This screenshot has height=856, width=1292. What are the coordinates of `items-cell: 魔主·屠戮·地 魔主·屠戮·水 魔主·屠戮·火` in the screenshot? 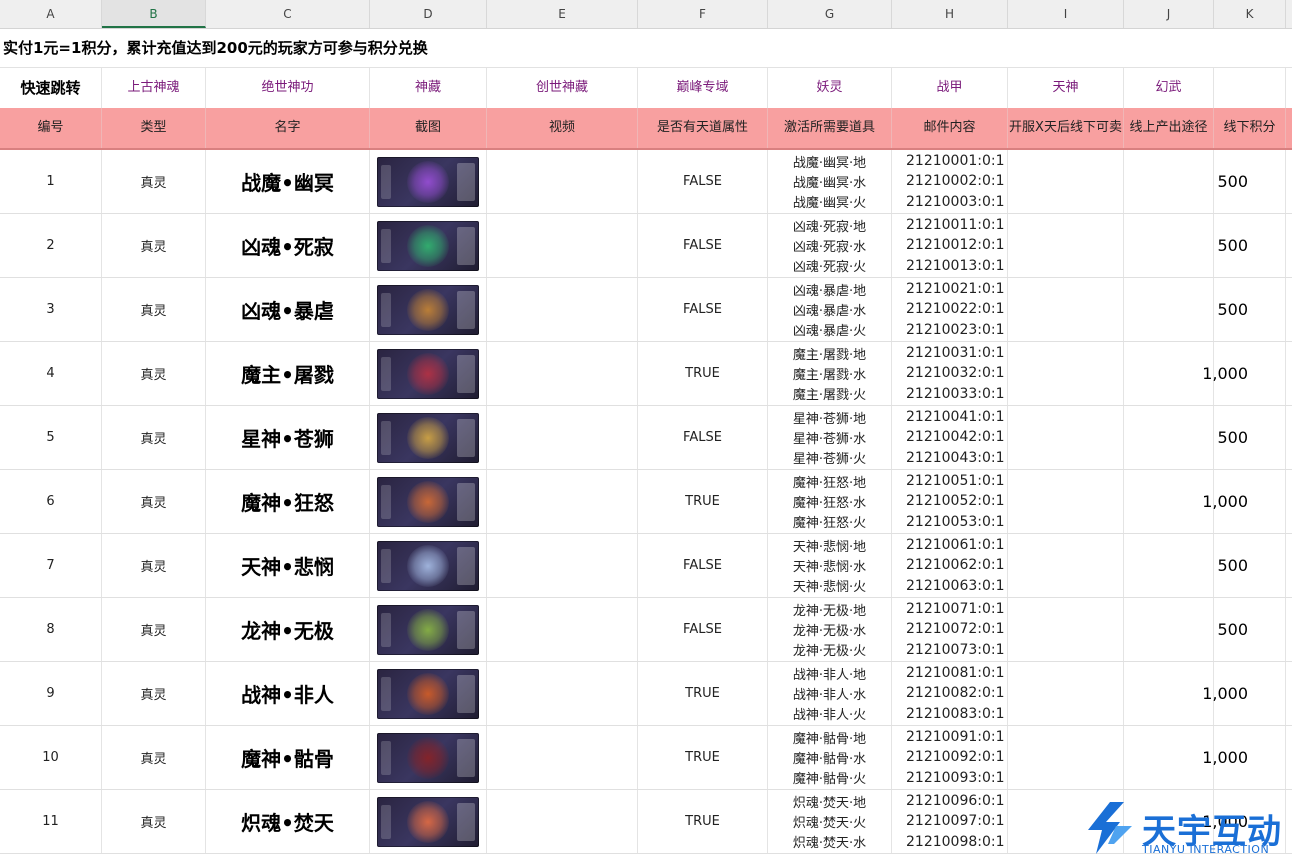 It's located at (830, 373).